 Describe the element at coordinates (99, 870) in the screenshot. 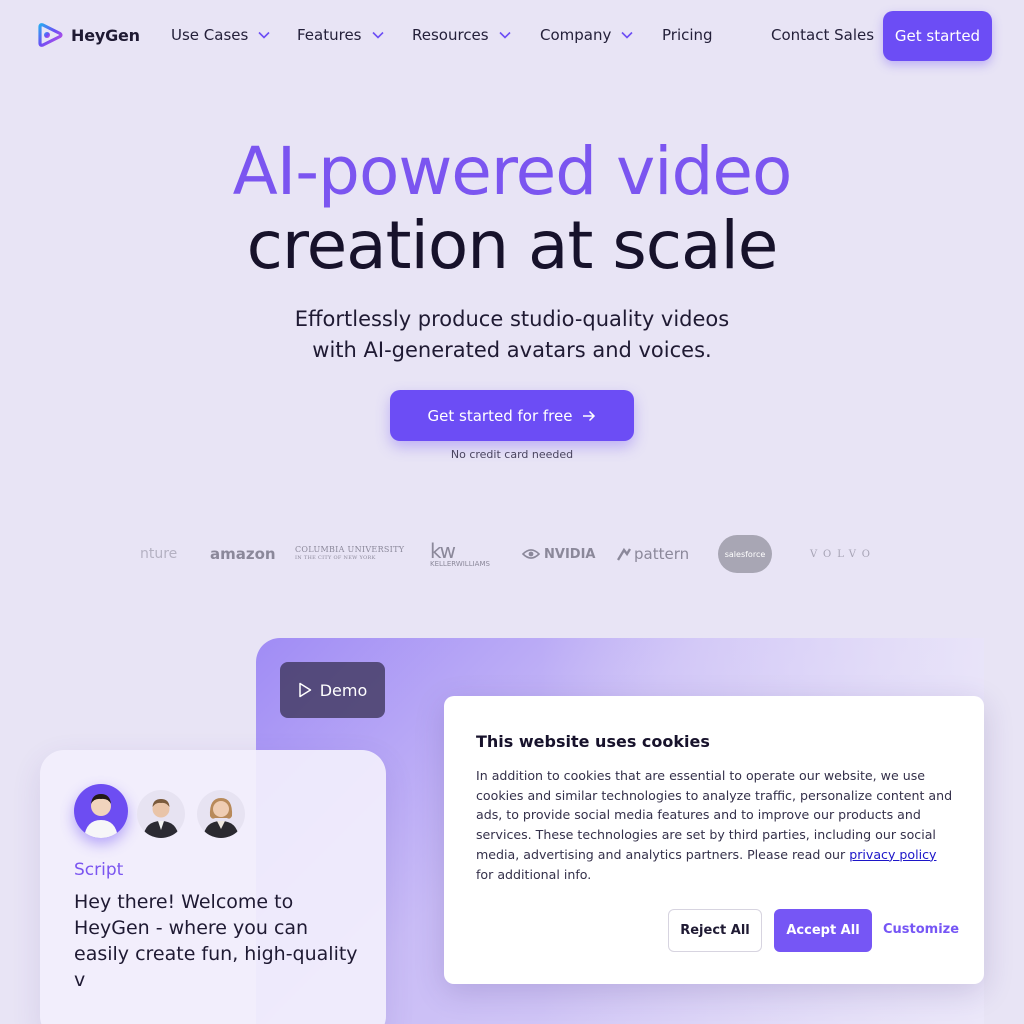

I see `script-label: Script` at that location.